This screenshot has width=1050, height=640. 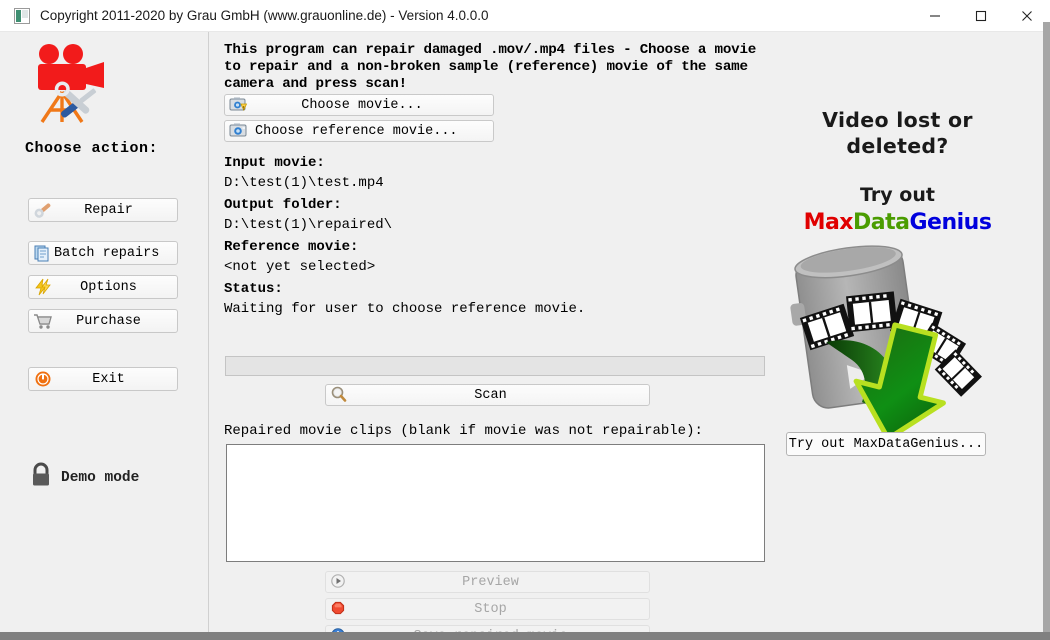 I want to click on sidebar-item-batch-repairs: Batch repairs, so click(x=103, y=253).